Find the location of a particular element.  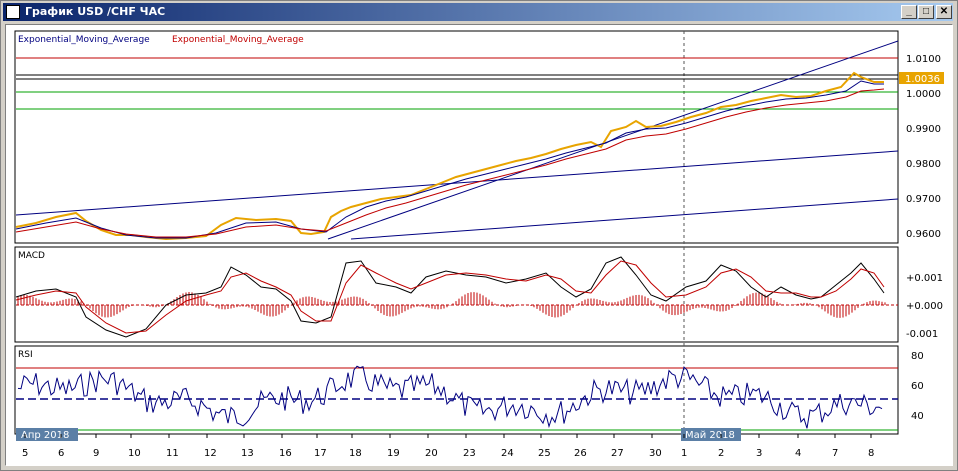

rsi-axis: 80 60 40 is located at coordinates (917, 386).